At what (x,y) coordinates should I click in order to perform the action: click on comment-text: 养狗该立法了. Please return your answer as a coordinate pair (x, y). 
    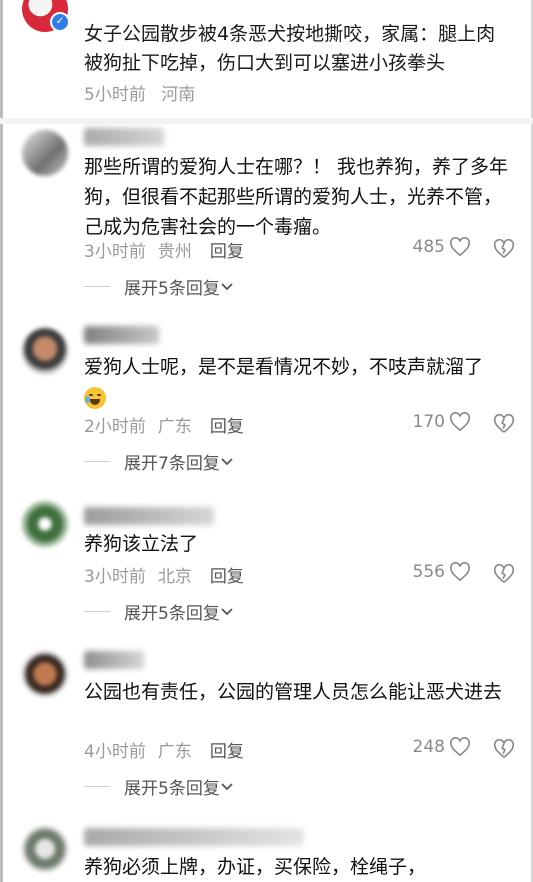
    Looking at the image, I should click on (141, 544).